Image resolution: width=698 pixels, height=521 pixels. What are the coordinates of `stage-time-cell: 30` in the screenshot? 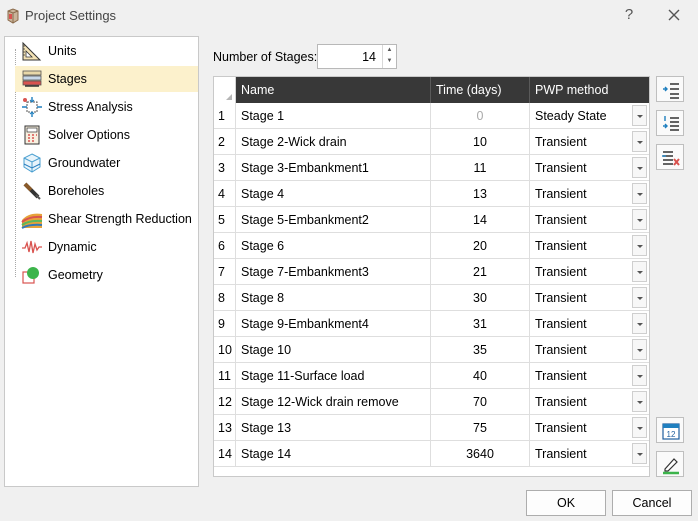 It's located at (480, 298).